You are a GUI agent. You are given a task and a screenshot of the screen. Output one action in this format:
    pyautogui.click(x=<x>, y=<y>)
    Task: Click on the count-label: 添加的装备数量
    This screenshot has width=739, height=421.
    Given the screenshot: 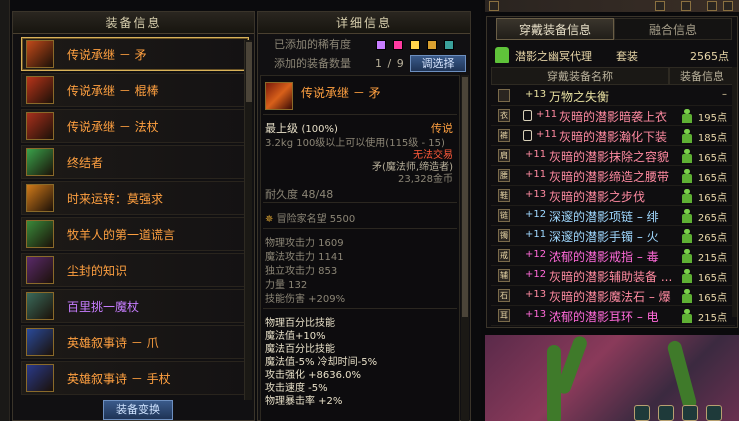 What is the action you would take?
    pyautogui.click(x=312, y=63)
    